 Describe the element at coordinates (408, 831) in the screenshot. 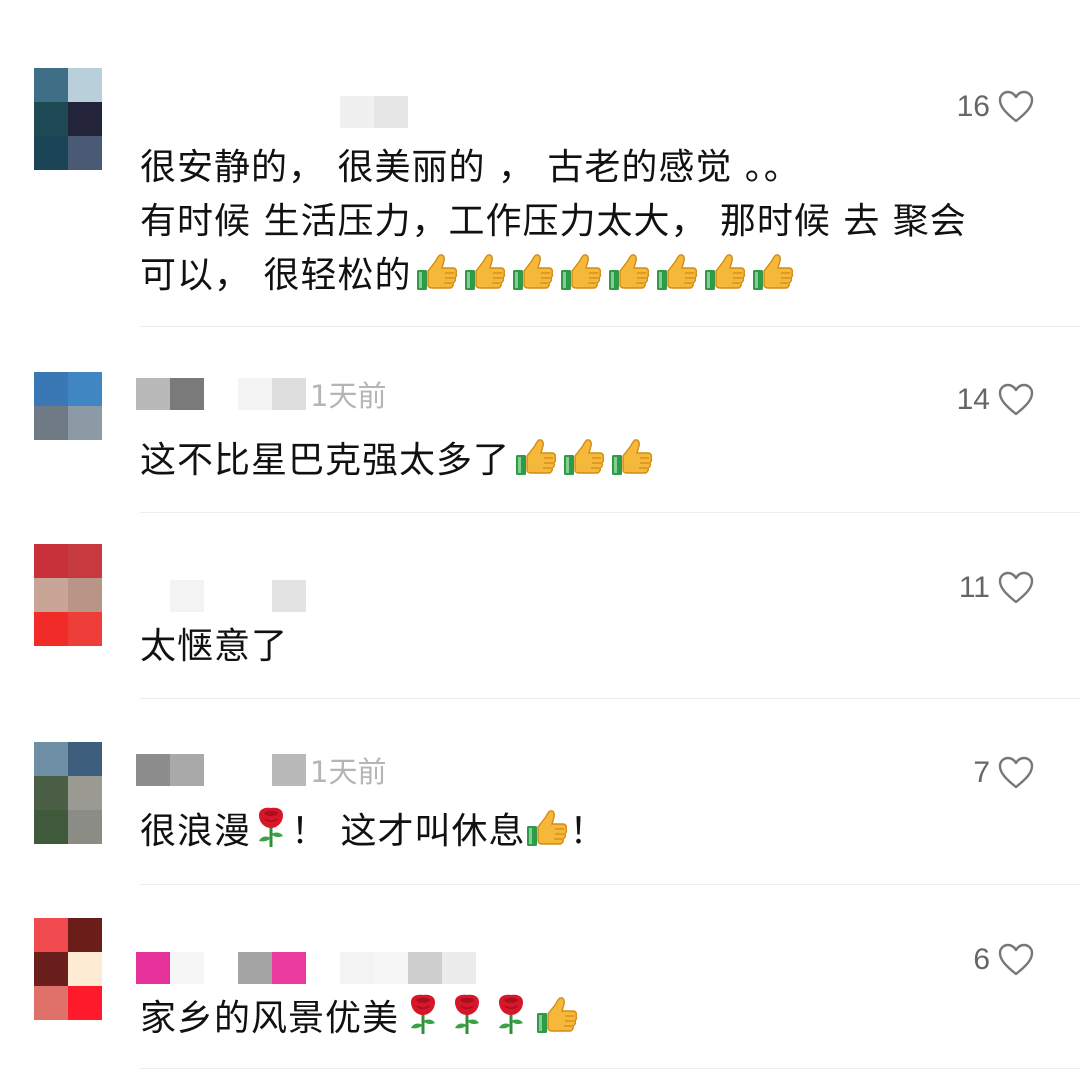

I see `comment-line: ！ 这才叫休息` at that location.